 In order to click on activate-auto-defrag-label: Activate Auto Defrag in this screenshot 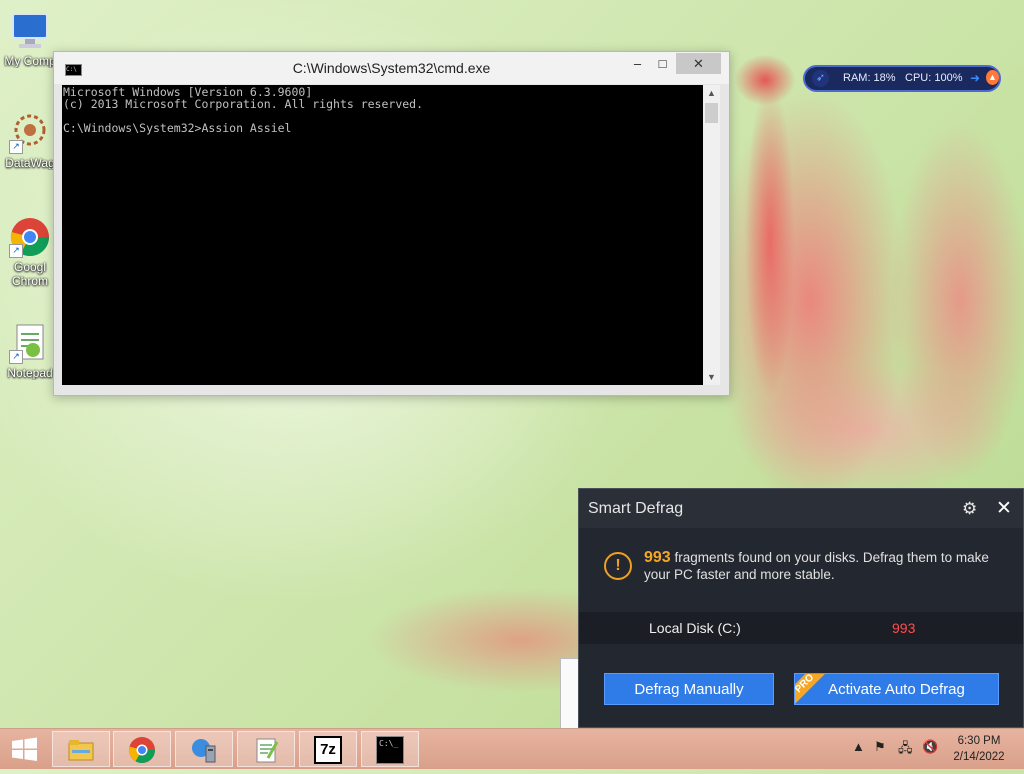, I will do `click(896, 689)`.